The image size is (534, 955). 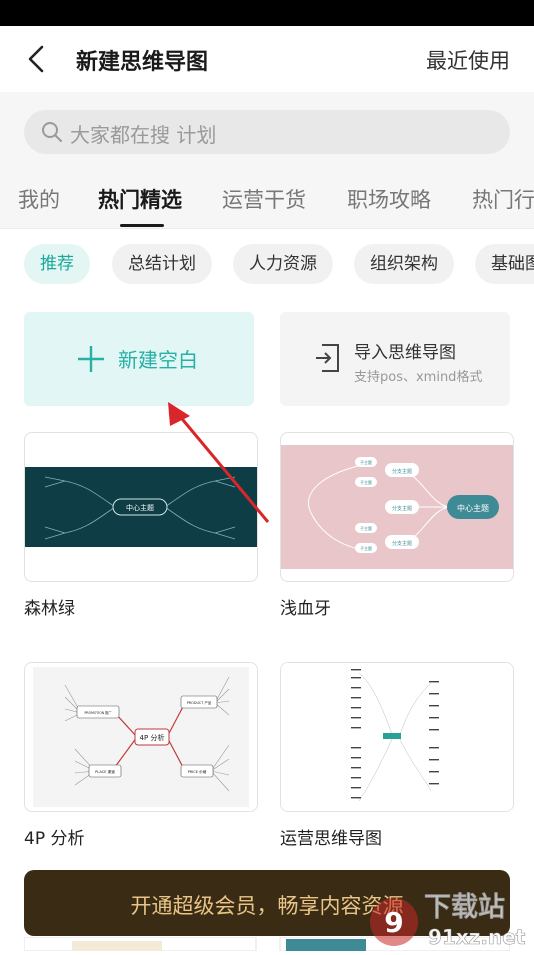 What do you see at coordinates (142, 62) in the screenshot?
I see `page-title: 新建思维导图` at bounding box center [142, 62].